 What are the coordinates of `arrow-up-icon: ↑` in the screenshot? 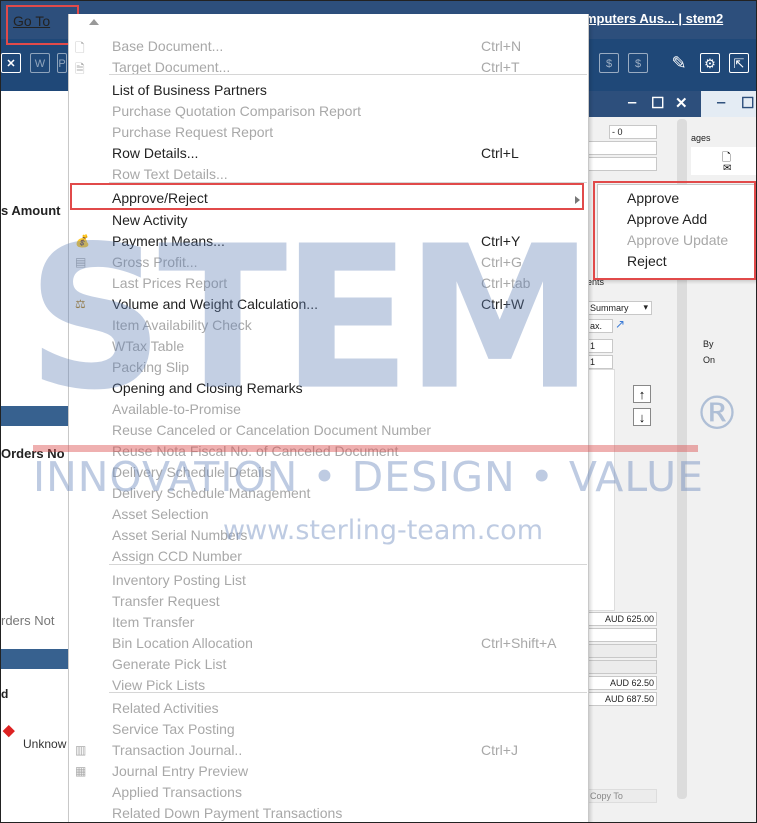 It's located at (642, 394).